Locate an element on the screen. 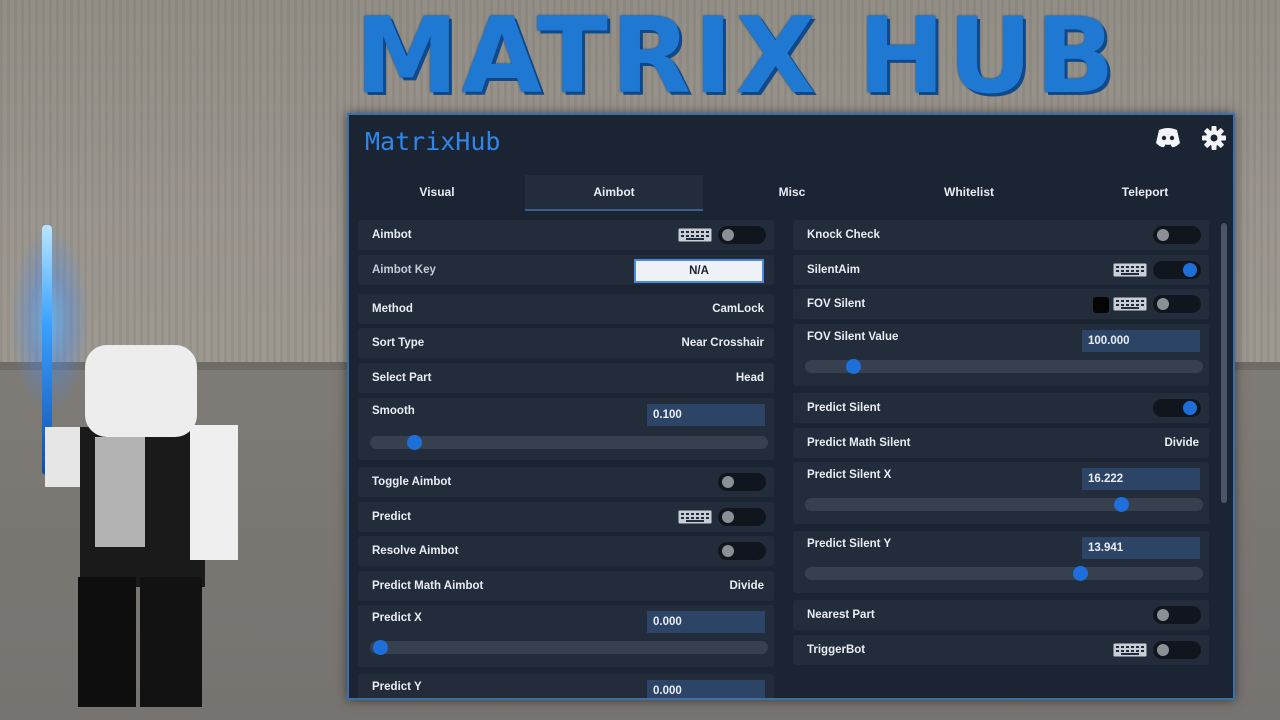  fov-color-swatch is located at coordinates (1101, 305).